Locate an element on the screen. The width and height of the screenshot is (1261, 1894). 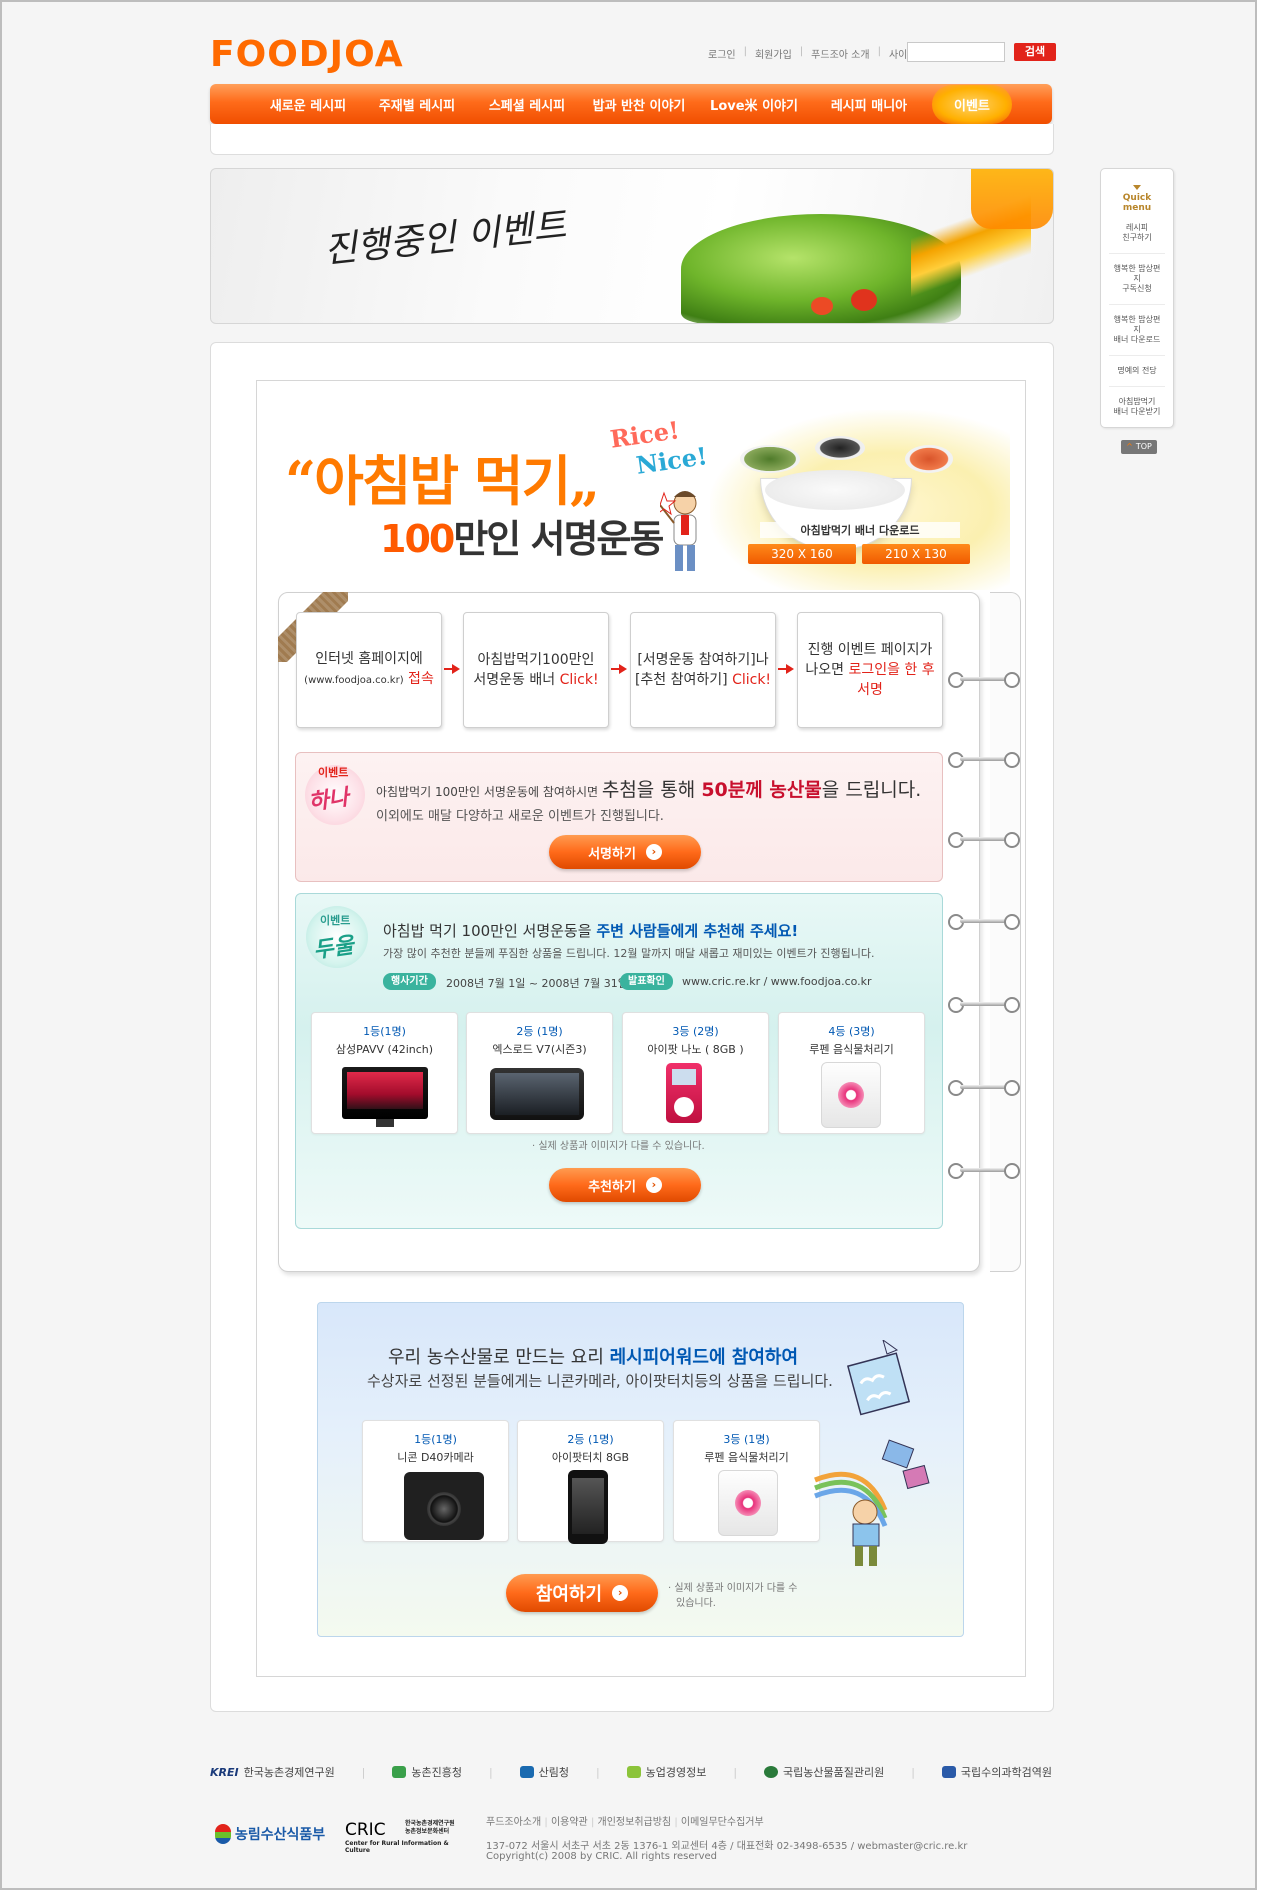
image-disclaimer: · 실제 상품과 이미지가 다를 수 있습니다. is located at coordinates (618, 1146).